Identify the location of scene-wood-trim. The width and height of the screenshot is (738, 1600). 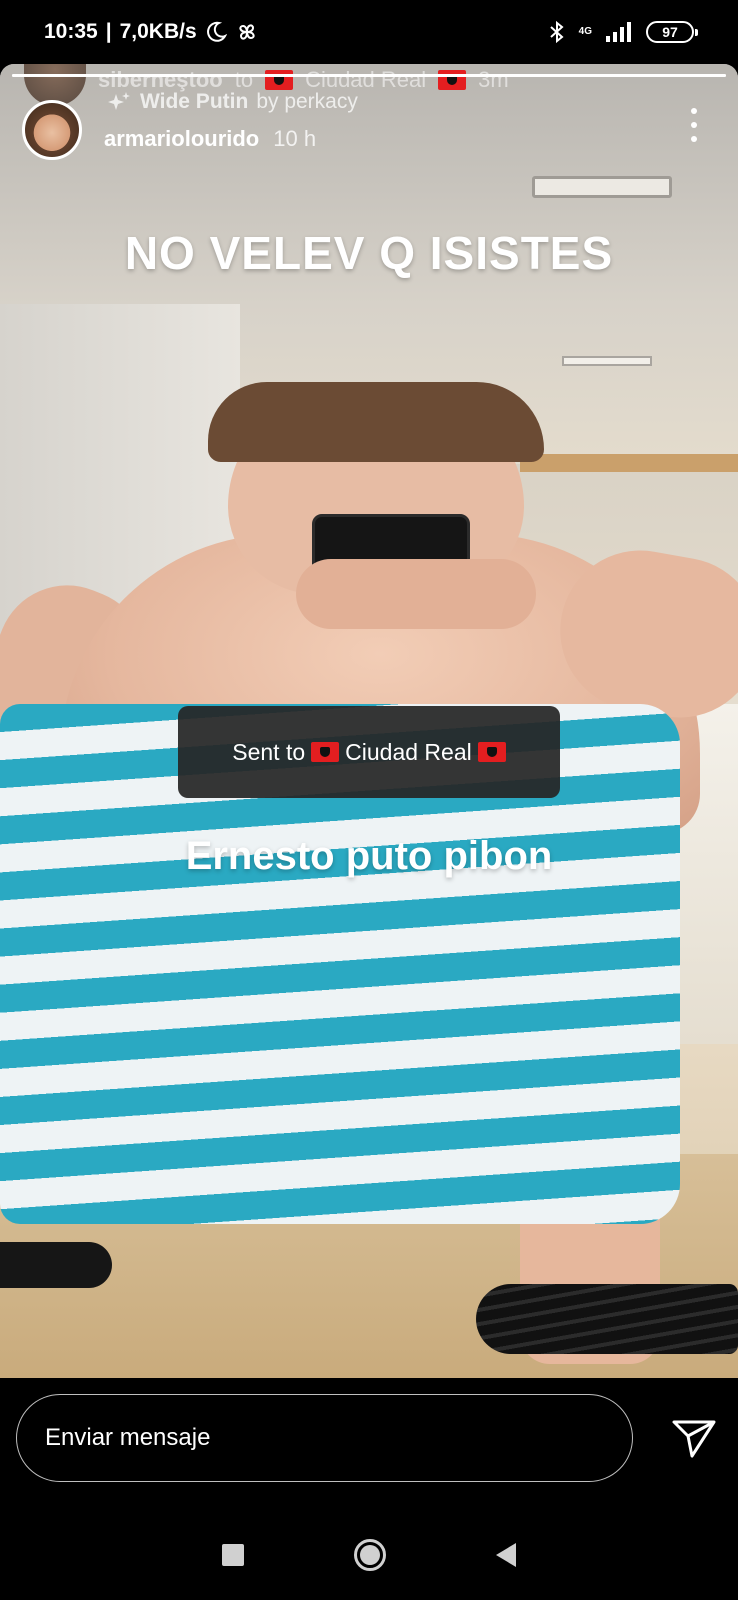
(629, 463).